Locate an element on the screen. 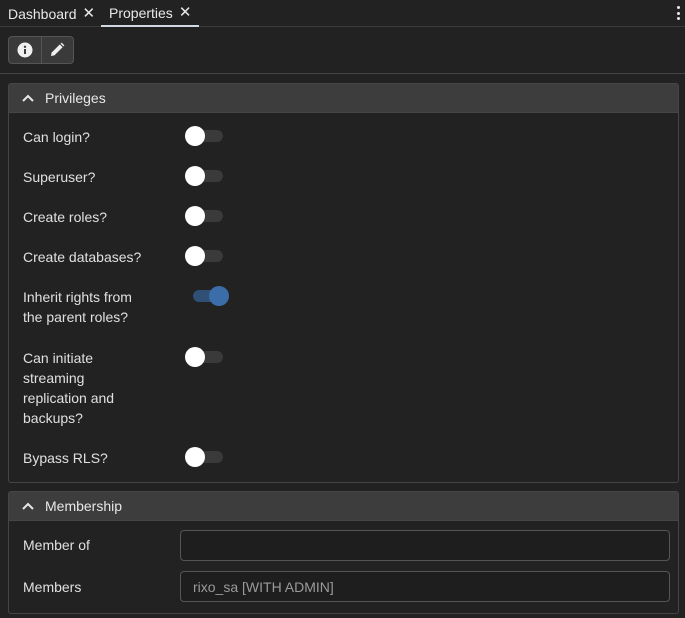  properties-toolbar is located at coordinates (41, 50).